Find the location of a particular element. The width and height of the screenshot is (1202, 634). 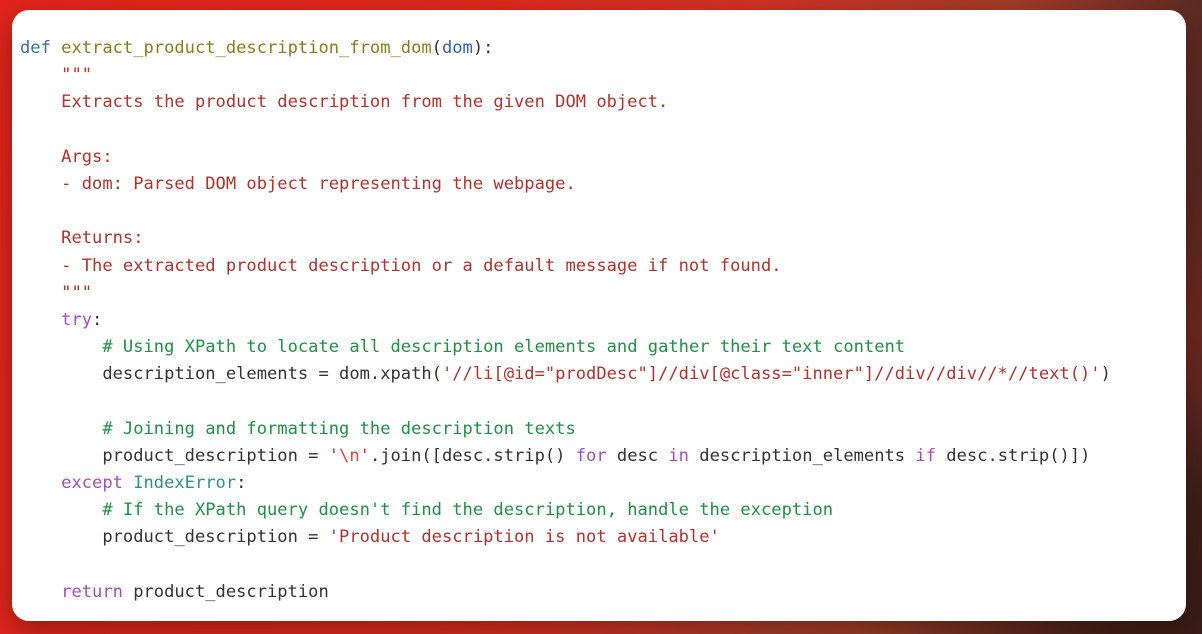

code-token-doc: Returns: is located at coordinates (82, 238).